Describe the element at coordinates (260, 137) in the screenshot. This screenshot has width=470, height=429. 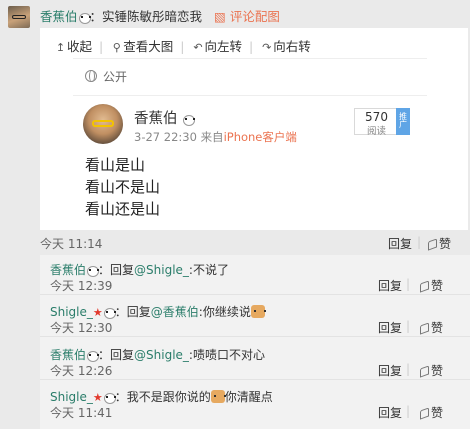
I see `post-source: iPhone客户端` at that location.